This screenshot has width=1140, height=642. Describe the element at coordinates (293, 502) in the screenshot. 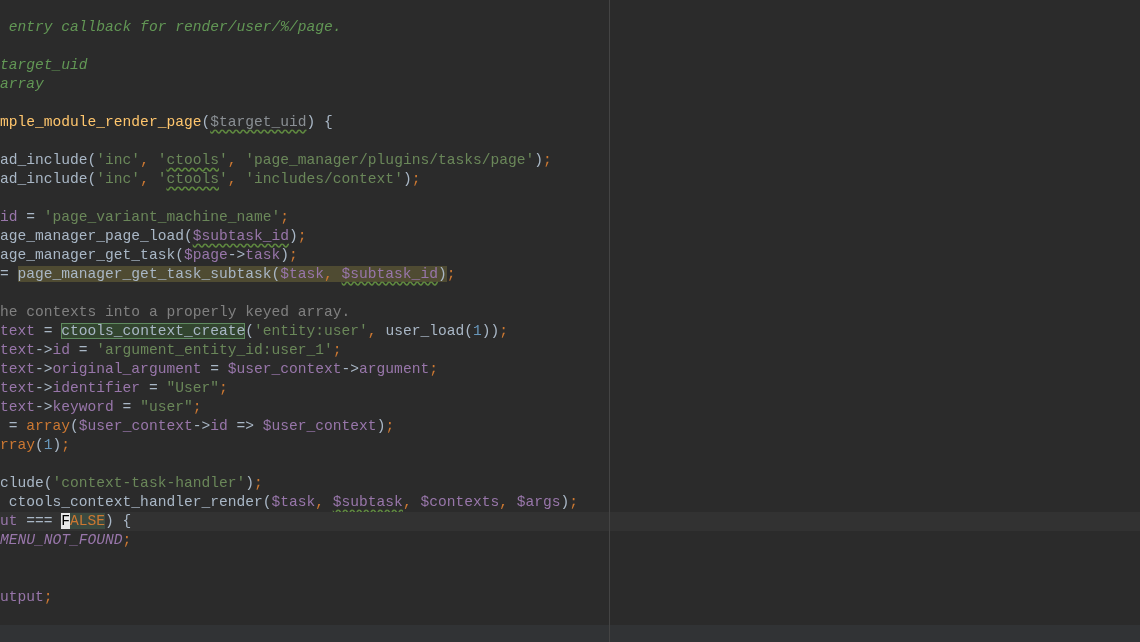

I see `code-line: ctools_context_handler_render($task, $subtask, $contexts, $args);` at that location.